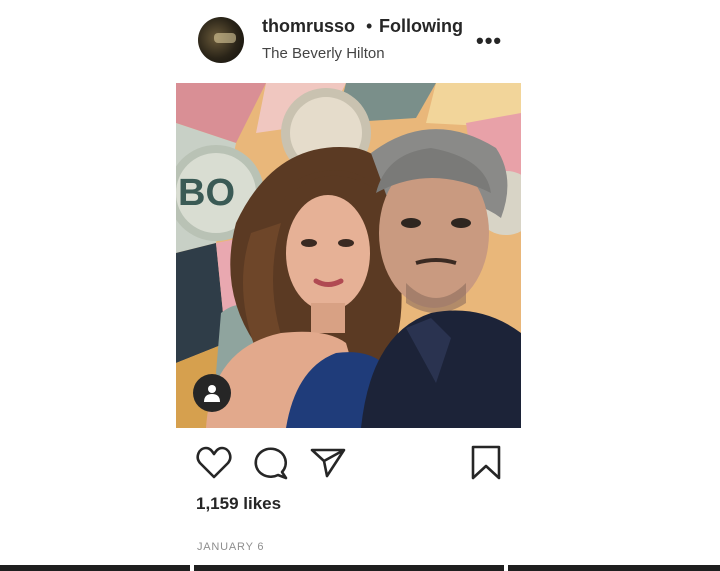 The image size is (720, 571). I want to click on post-date: JANUARY 6, so click(230, 547).